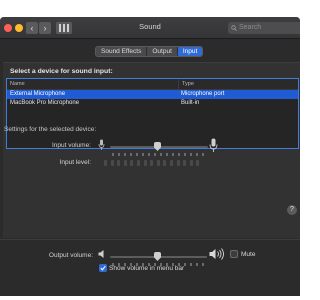 This screenshot has width=320, height=300. What do you see at coordinates (101, 254) in the screenshot?
I see `speaker-low-icon` at bounding box center [101, 254].